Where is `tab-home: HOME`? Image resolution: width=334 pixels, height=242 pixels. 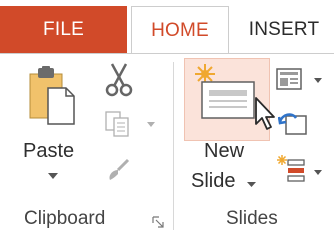 tab-home: HOME is located at coordinates (180, 30).